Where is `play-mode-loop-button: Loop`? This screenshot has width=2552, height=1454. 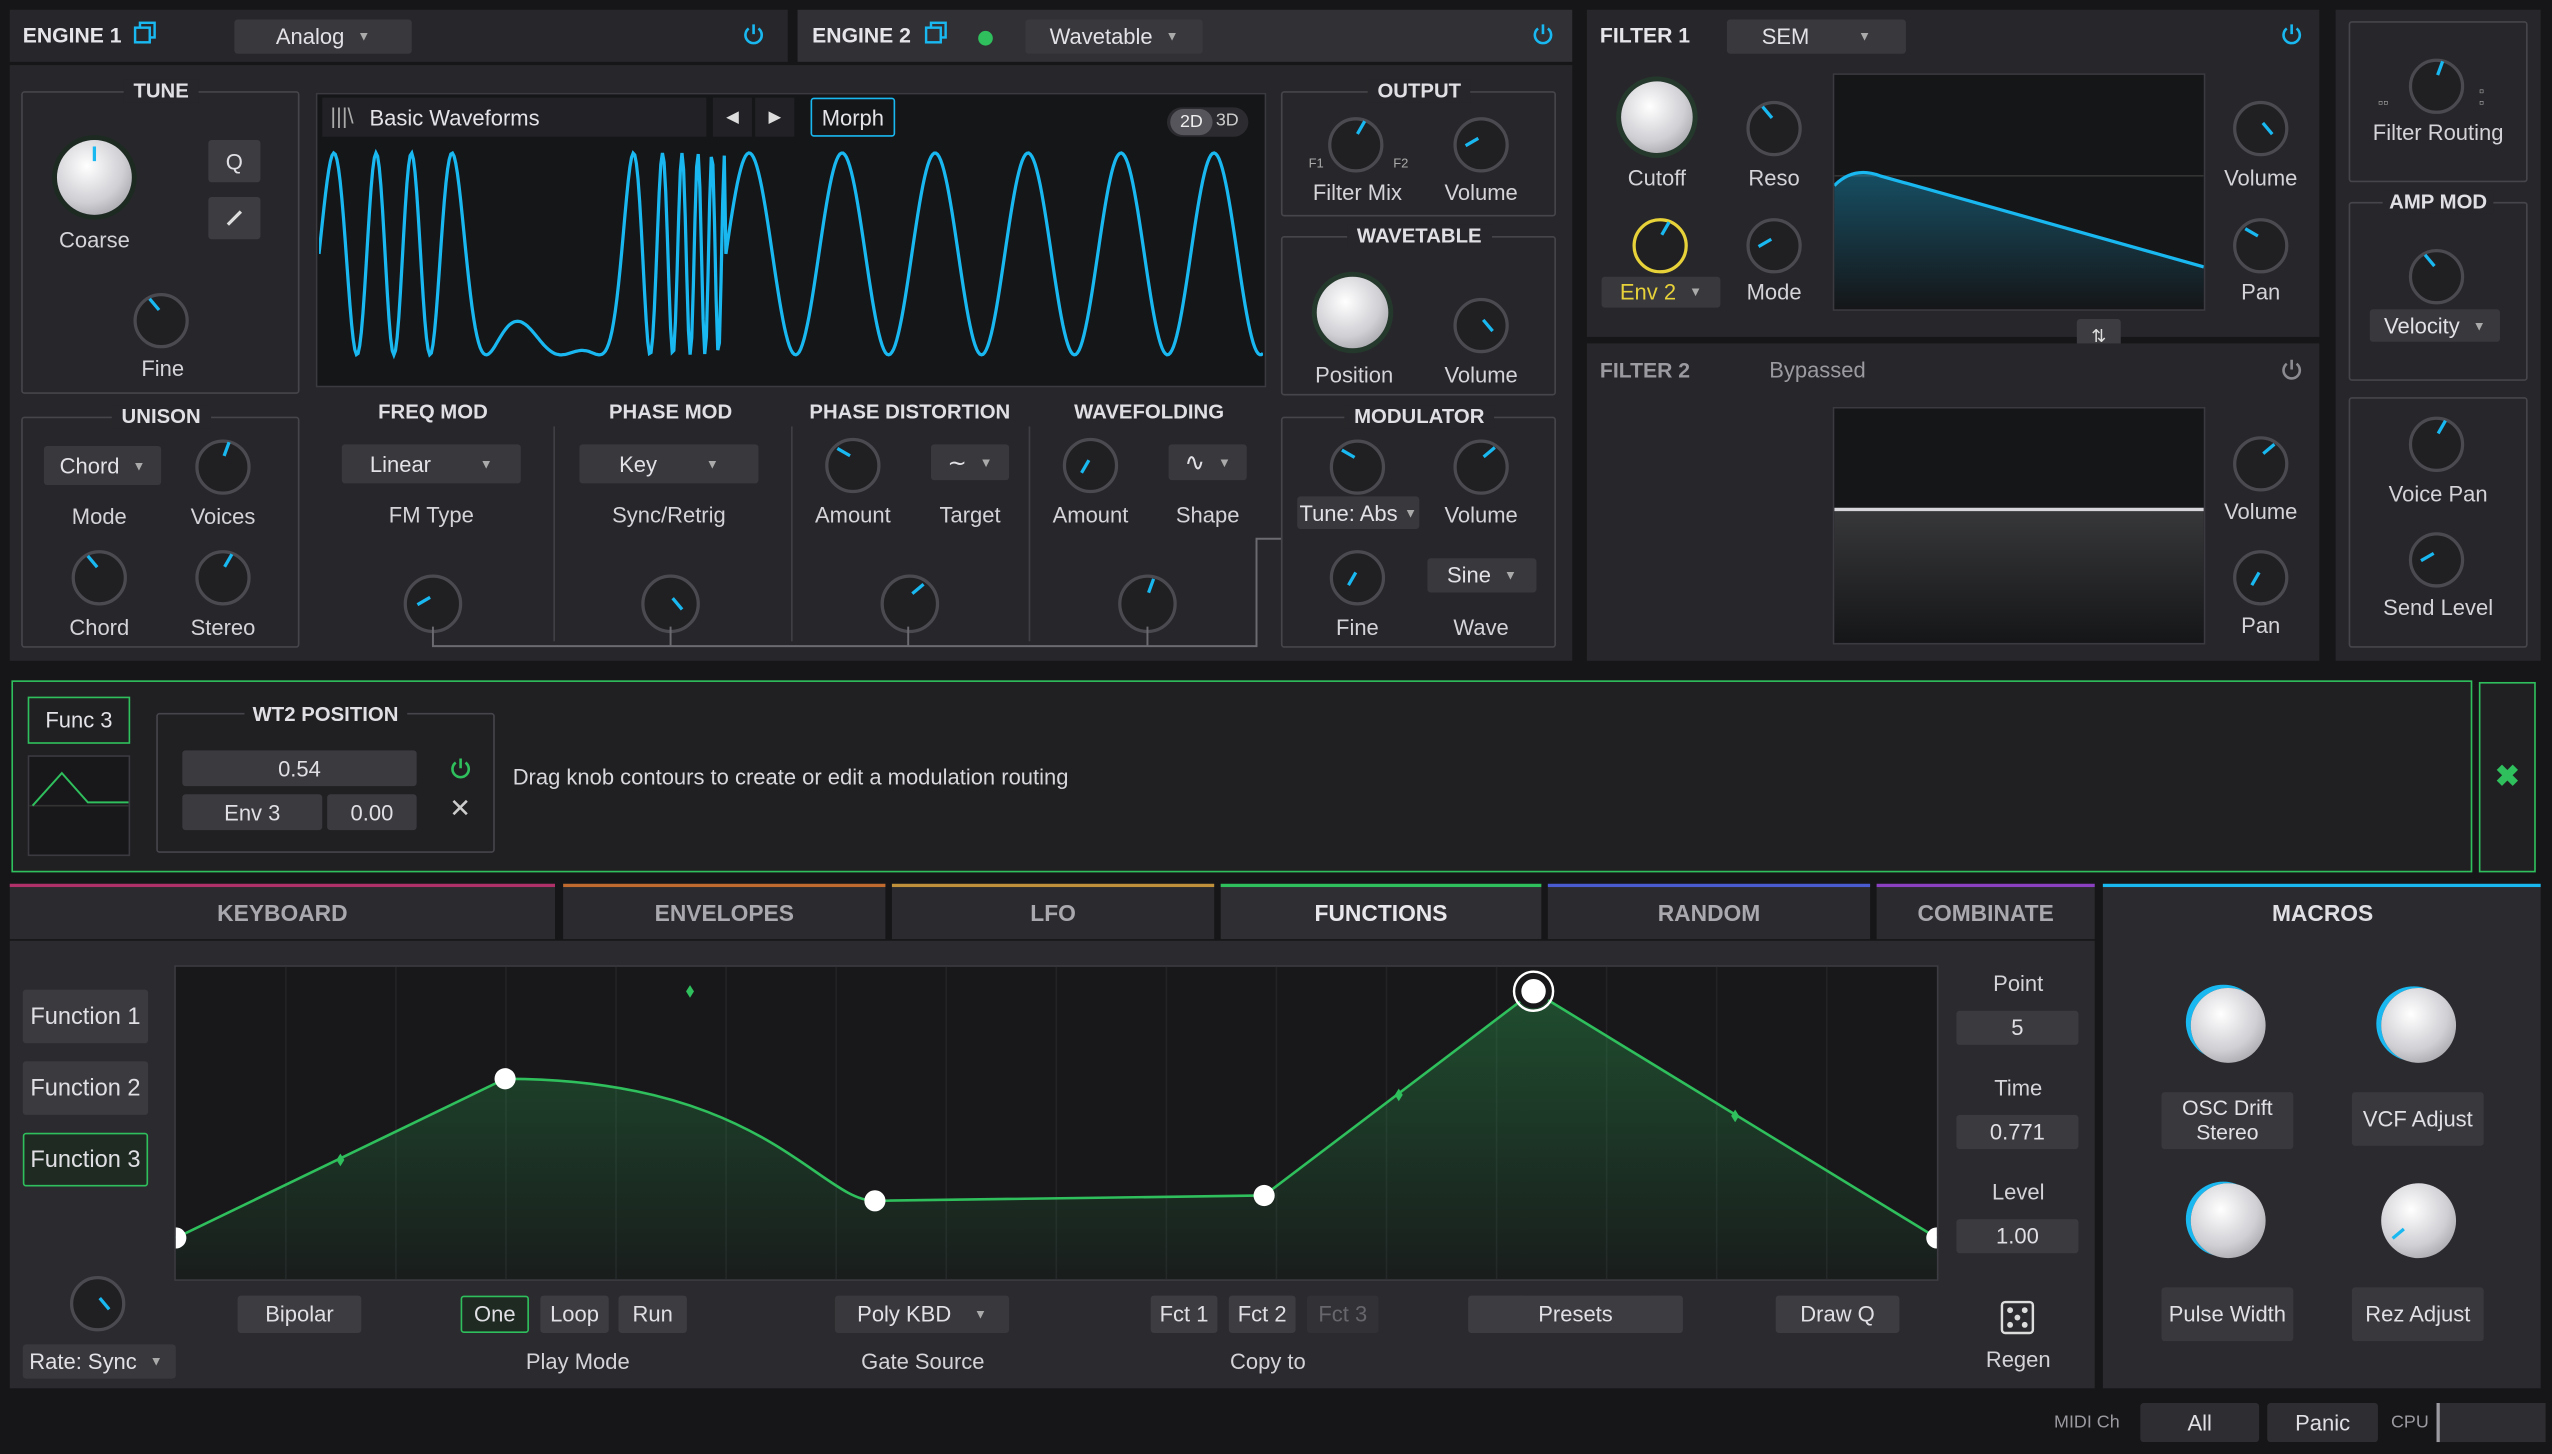
play-mode-loop-button: Loop is located at coordinates (574, 1314).